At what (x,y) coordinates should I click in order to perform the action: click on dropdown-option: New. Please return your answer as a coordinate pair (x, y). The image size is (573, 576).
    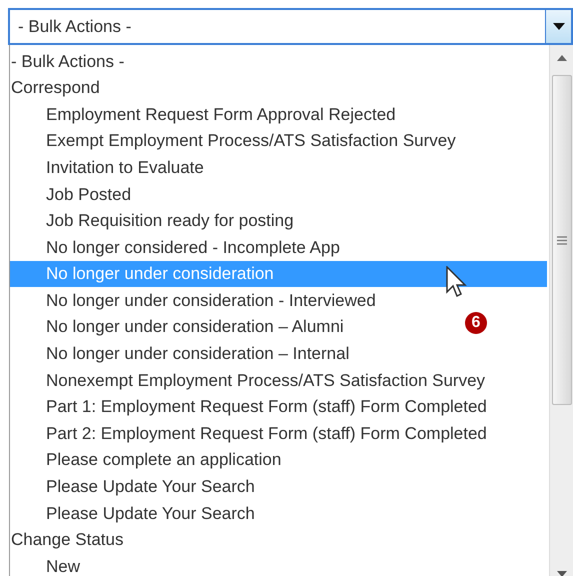
    Looking at the image, I should click on (45, 564).